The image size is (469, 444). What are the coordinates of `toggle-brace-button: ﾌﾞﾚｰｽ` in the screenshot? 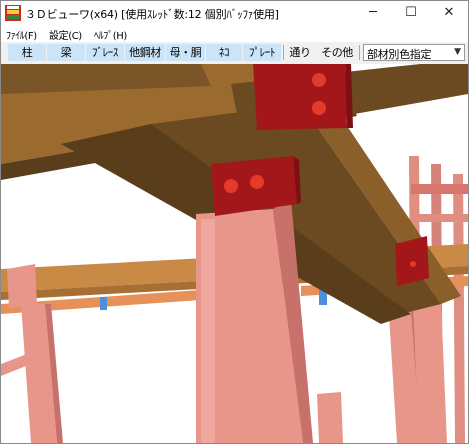 It's located at (105, 52).